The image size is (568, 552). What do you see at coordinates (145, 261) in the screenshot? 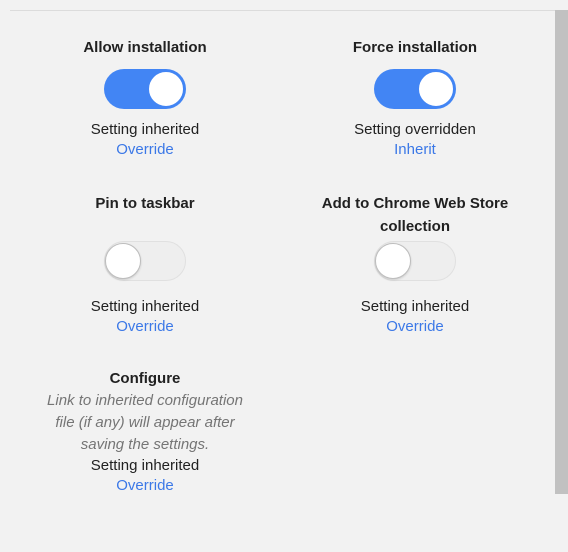
I see `pin-to-taskbar-toggle` at bounding box center [145, 261].